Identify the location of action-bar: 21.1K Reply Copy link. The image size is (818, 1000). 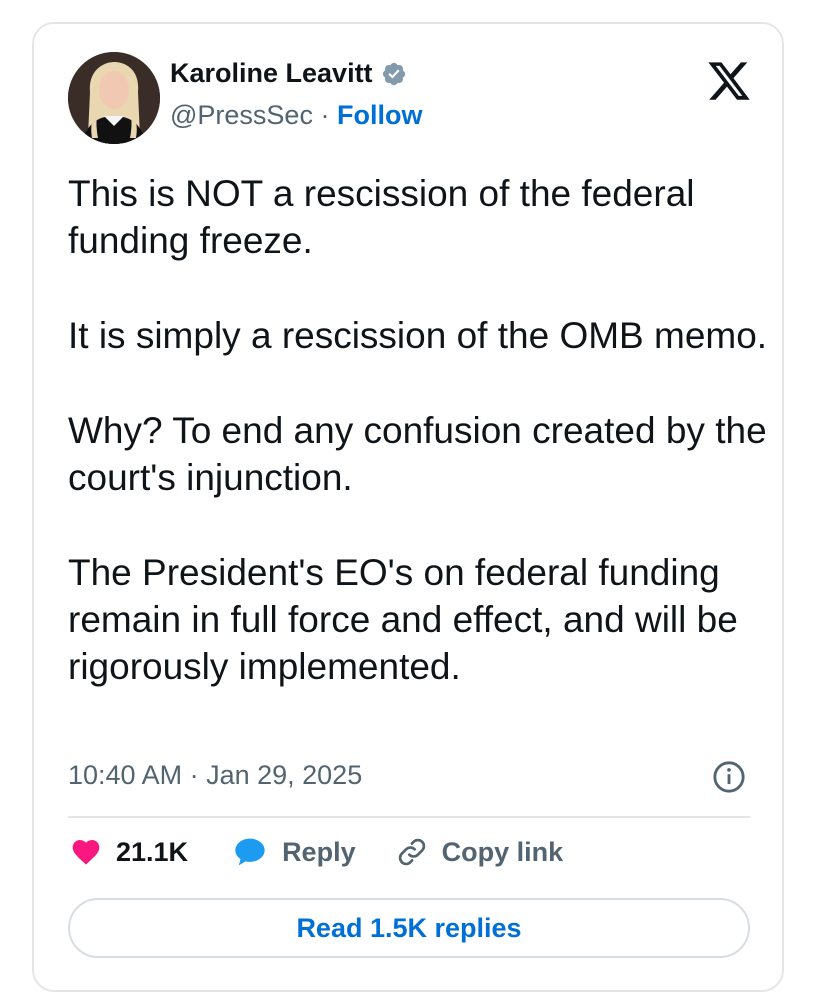
(316, 852).